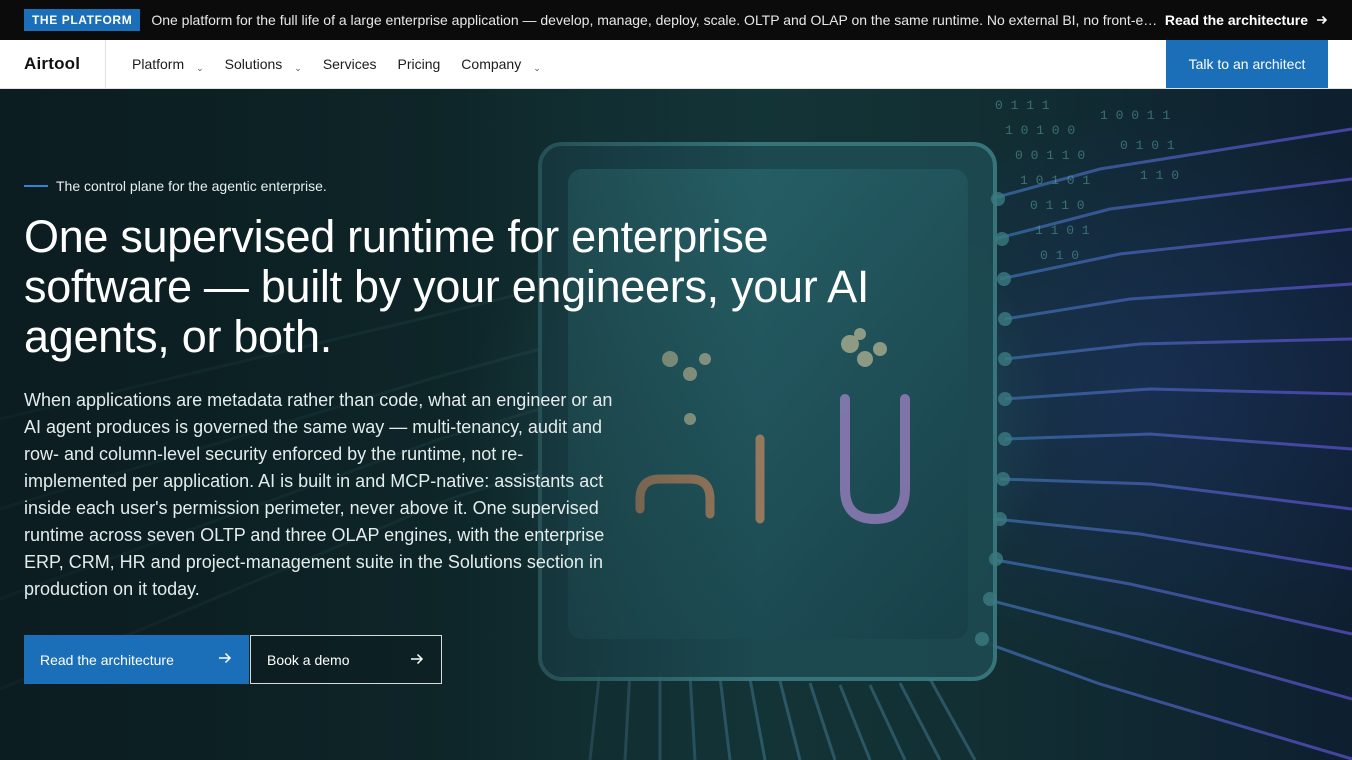 The image size is (1352, 760). I want to click on announcement-link: Read the architecture, so click(1246, 20).